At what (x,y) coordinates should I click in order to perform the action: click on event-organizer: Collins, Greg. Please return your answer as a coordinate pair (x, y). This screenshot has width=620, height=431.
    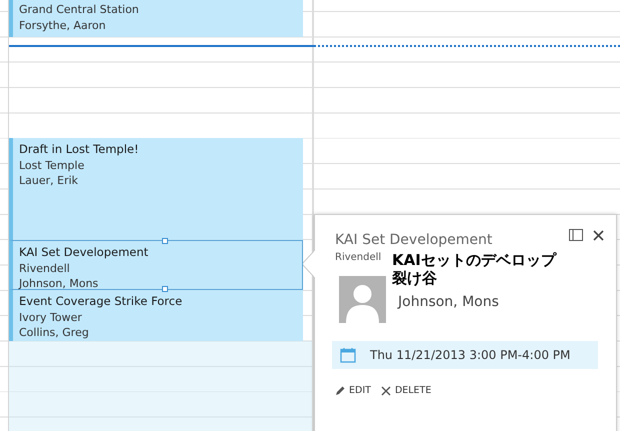
    Looking at the image, I should click on (54, 332).